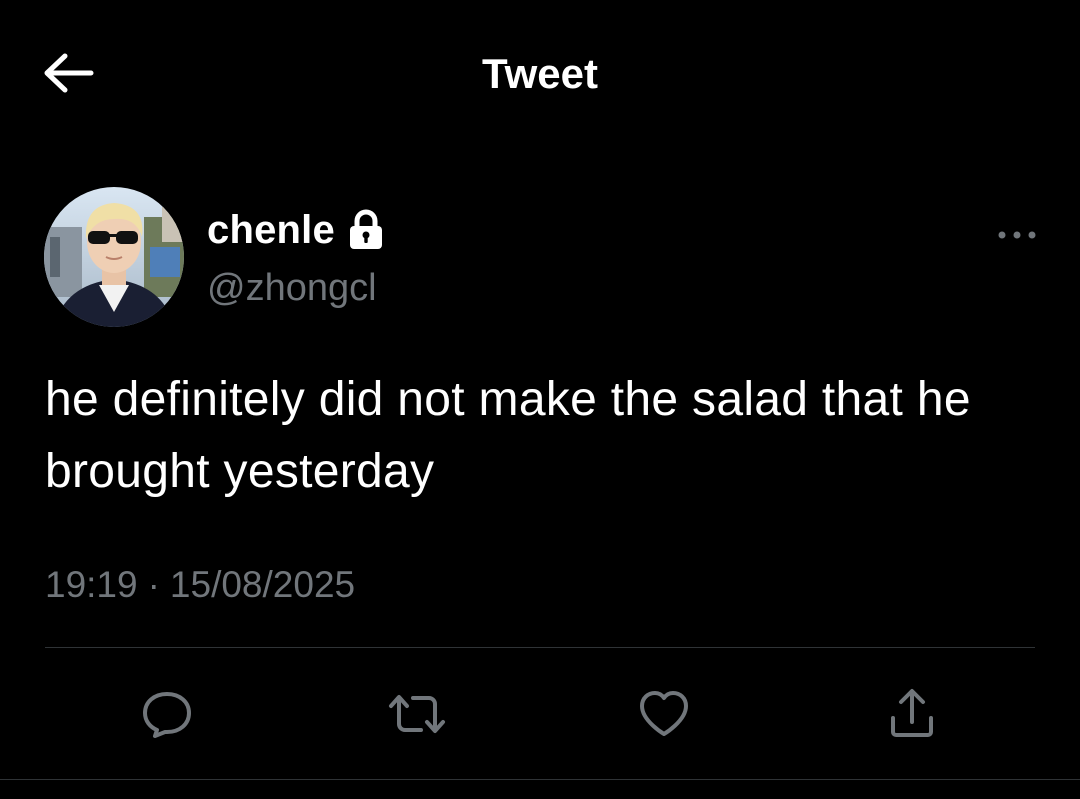 This screenshot has height=799, width=1080. I want to click on heart-icon, so click(664, 713).